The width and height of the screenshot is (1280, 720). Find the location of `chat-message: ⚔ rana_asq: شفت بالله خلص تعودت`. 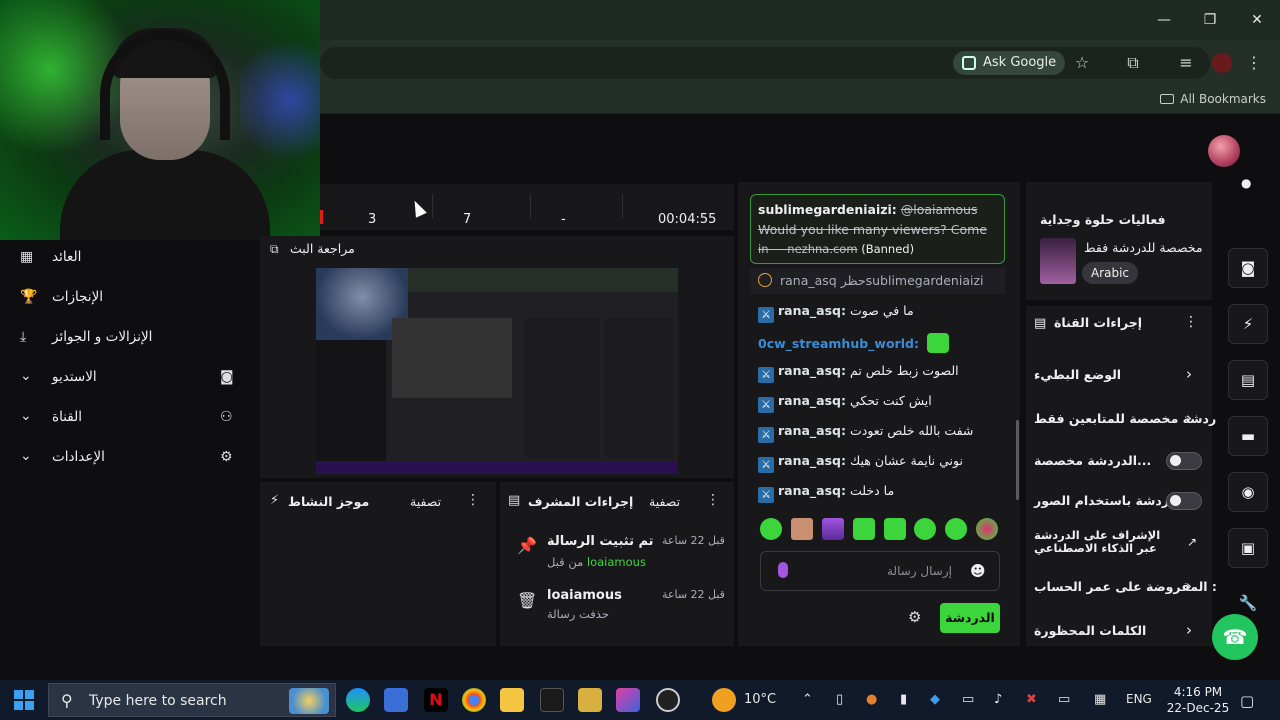

chat-message: ⚔ rana_asq: شفت بالله خلص تعودت is located at coordinates (865, 433).